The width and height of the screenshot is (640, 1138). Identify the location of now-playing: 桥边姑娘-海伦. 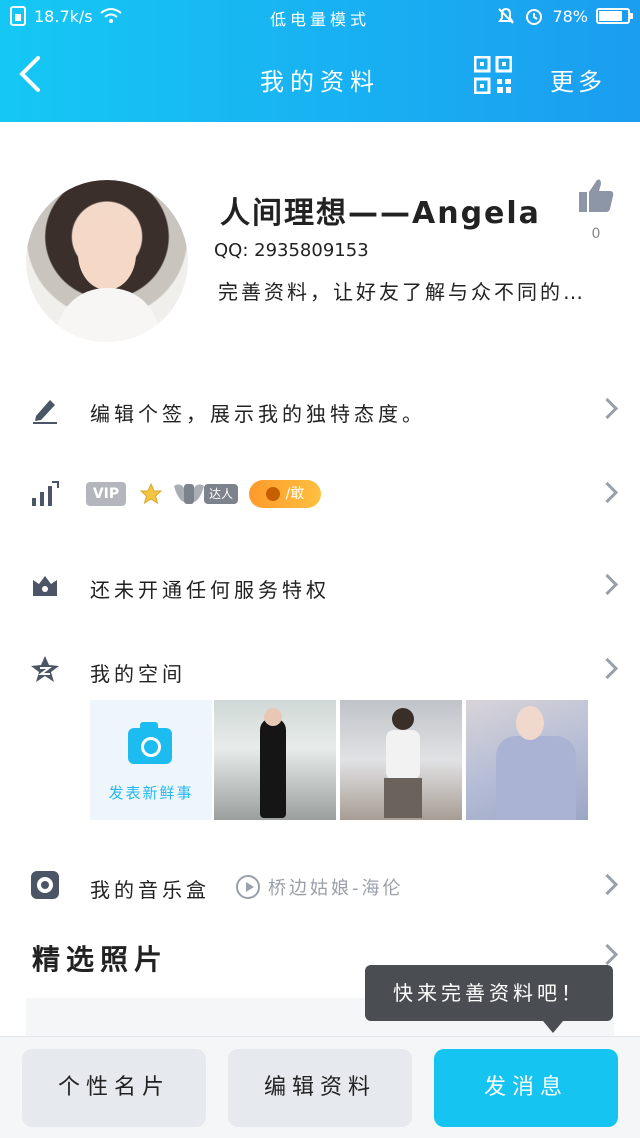
(320, 887).